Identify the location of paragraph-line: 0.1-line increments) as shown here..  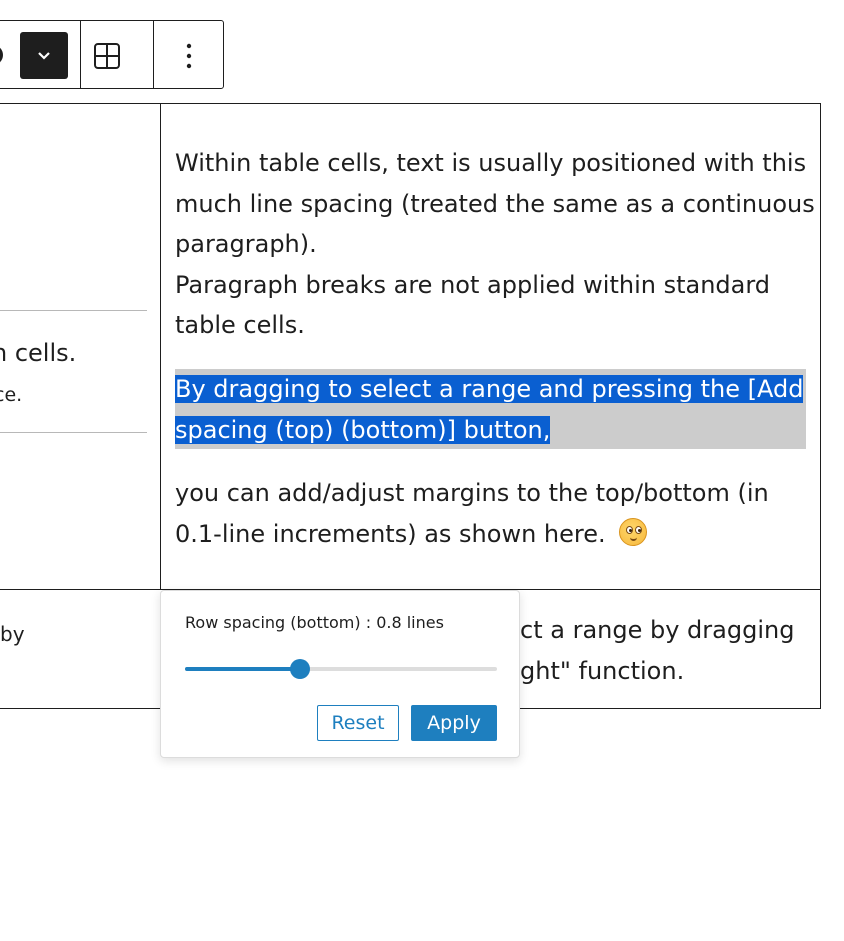
(390, 533).